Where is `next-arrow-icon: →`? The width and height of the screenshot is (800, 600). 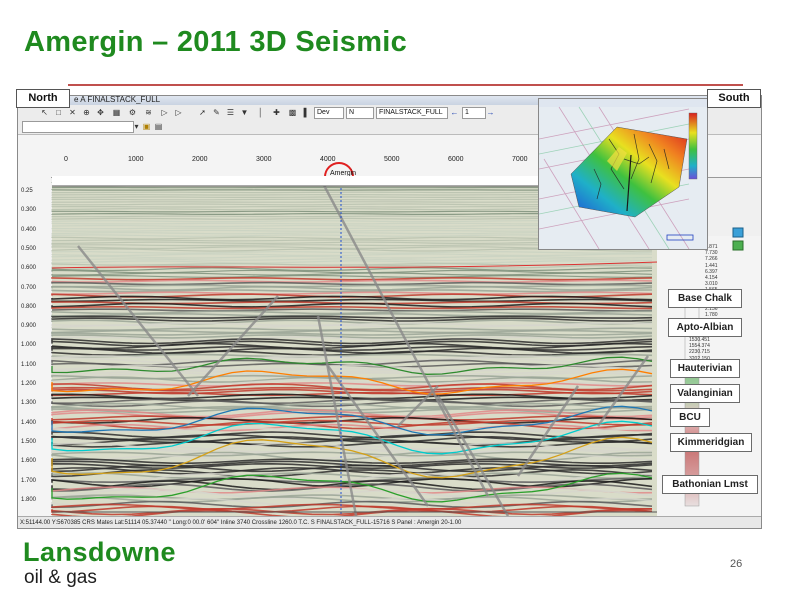 next-arrow-icon: → is located at coordinates (490, 112).